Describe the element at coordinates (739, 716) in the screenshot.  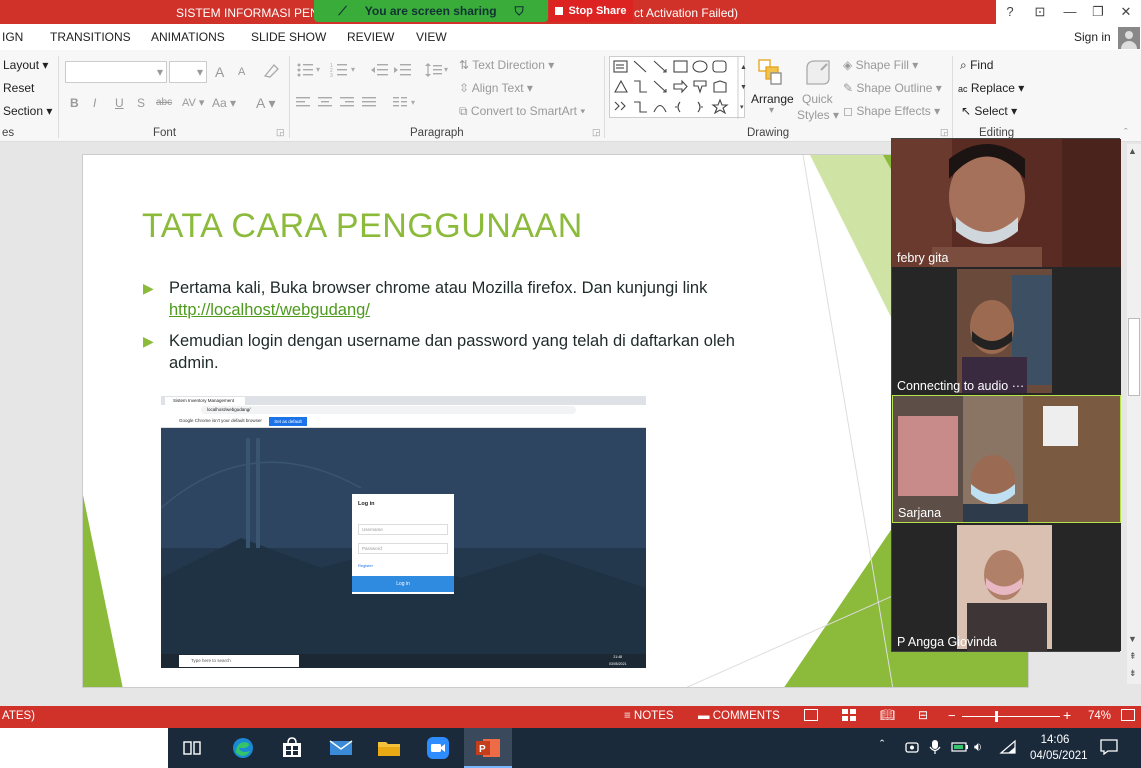
I see `comments-button: ▬ COMMENTS` at that location.